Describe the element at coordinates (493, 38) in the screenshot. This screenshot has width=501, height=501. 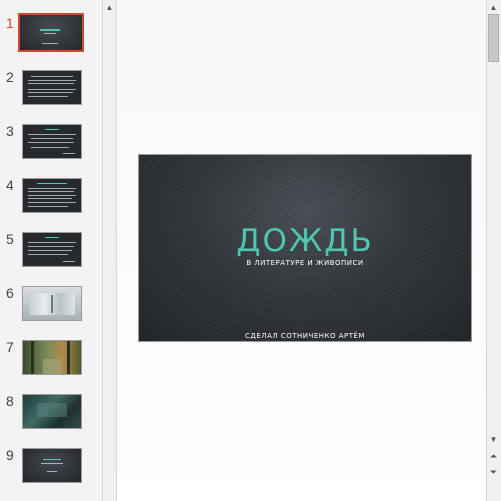
I see `scrollbar-thumb` at that location.